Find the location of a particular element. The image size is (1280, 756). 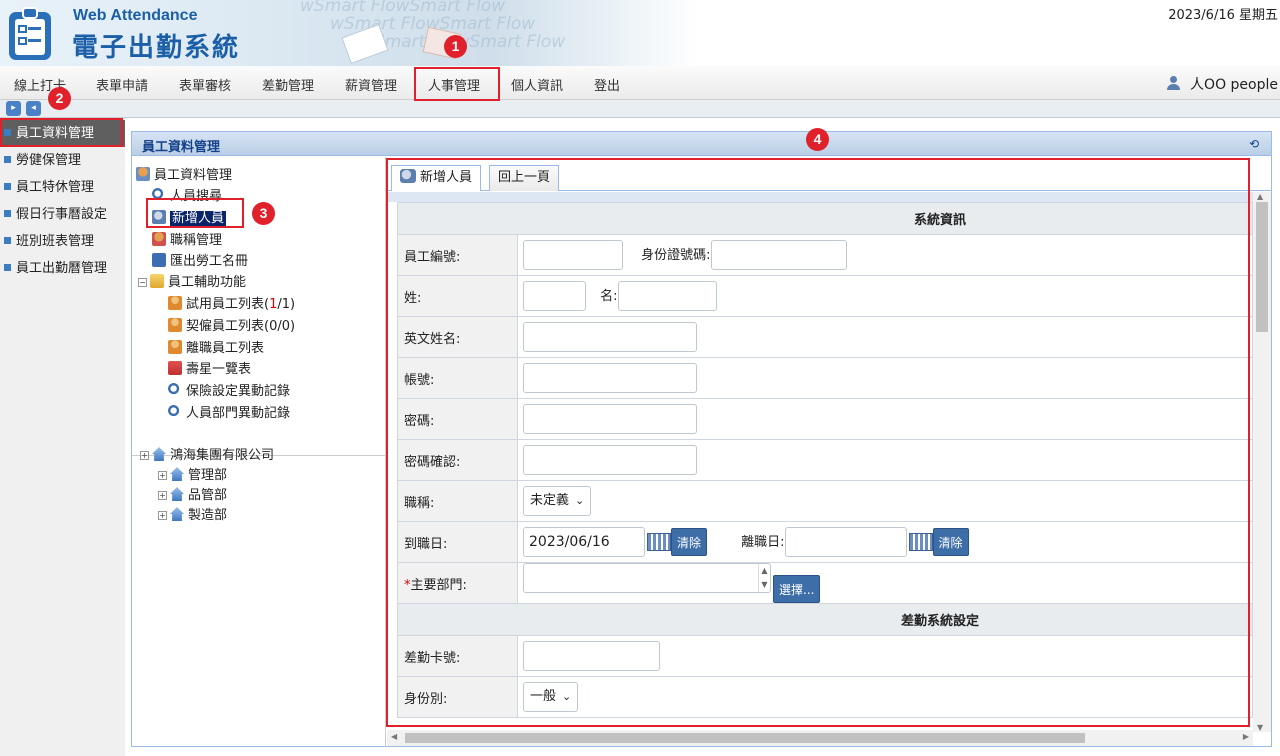

menu-item-form-review: 表單審核 is located at coordinates (205, 84).